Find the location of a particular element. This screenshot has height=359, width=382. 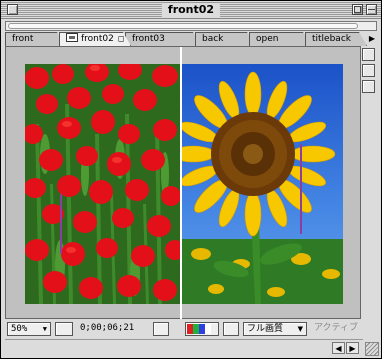

composition-icon is located at coordinates (72, 37).